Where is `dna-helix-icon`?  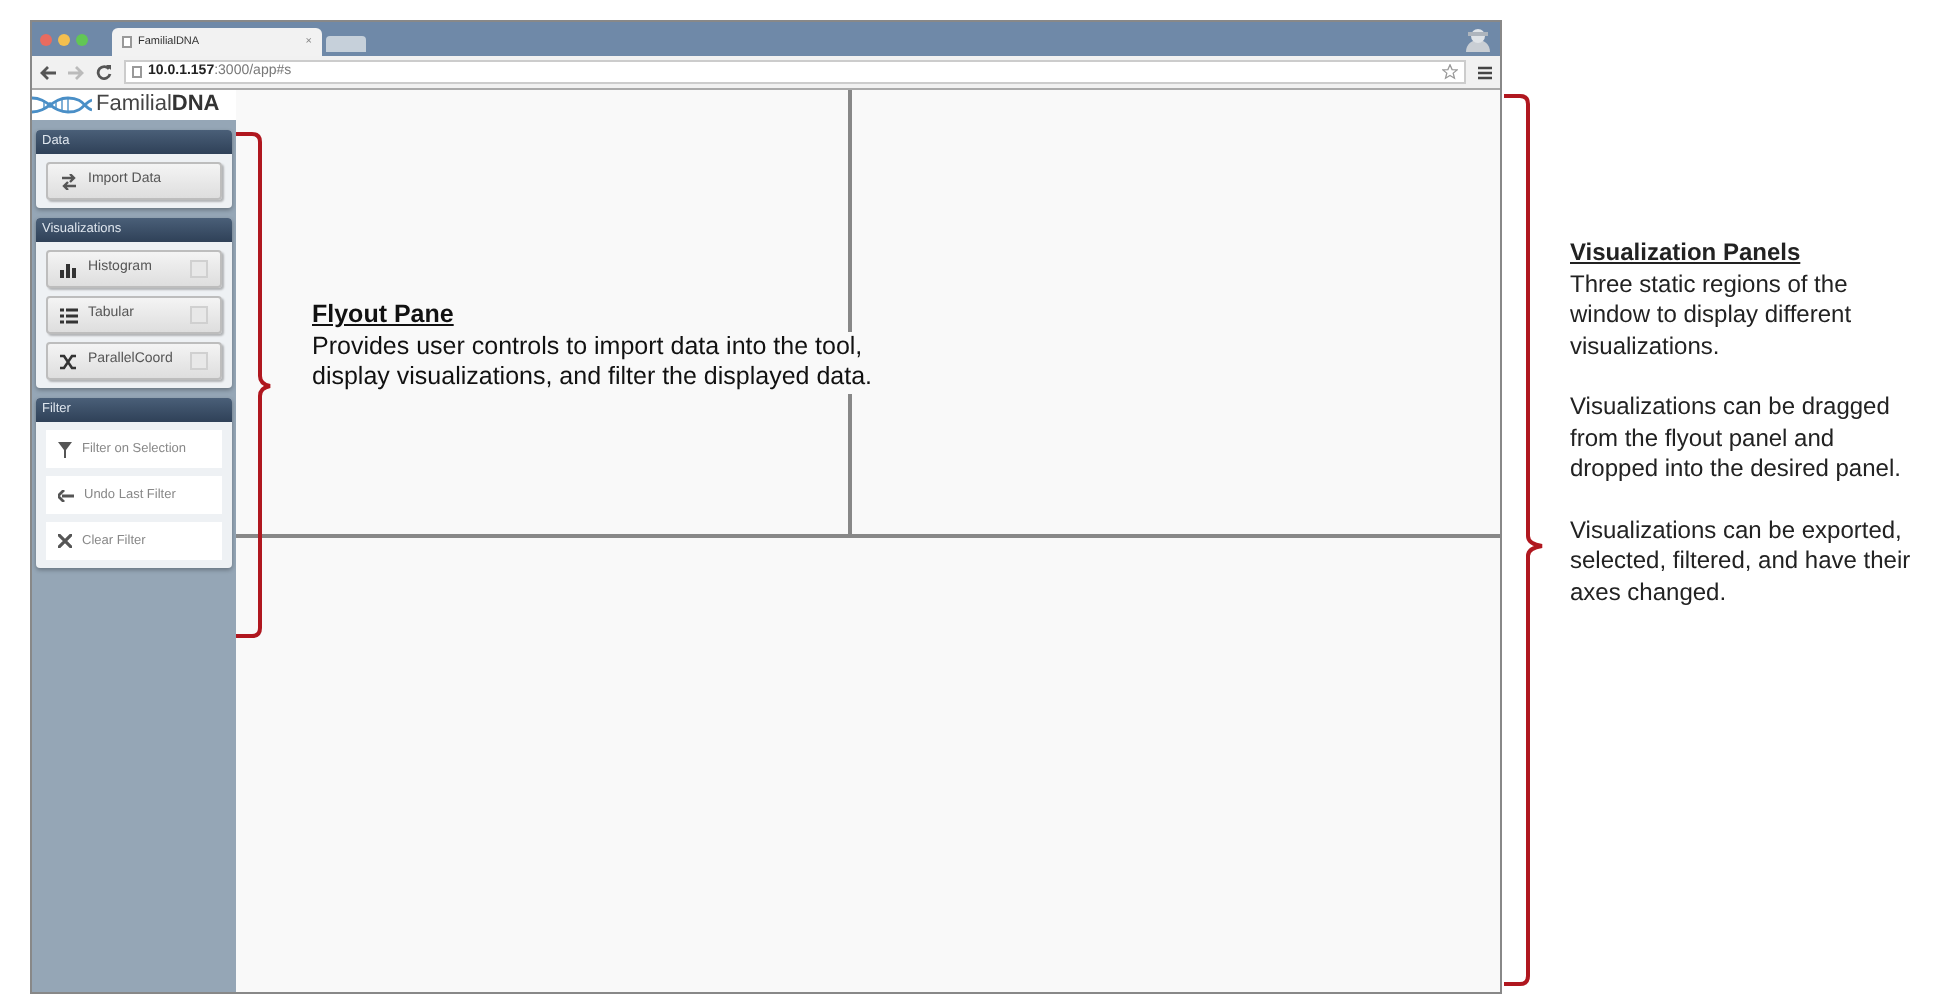 dna-helix-icon is located at coordinates (62, 105).